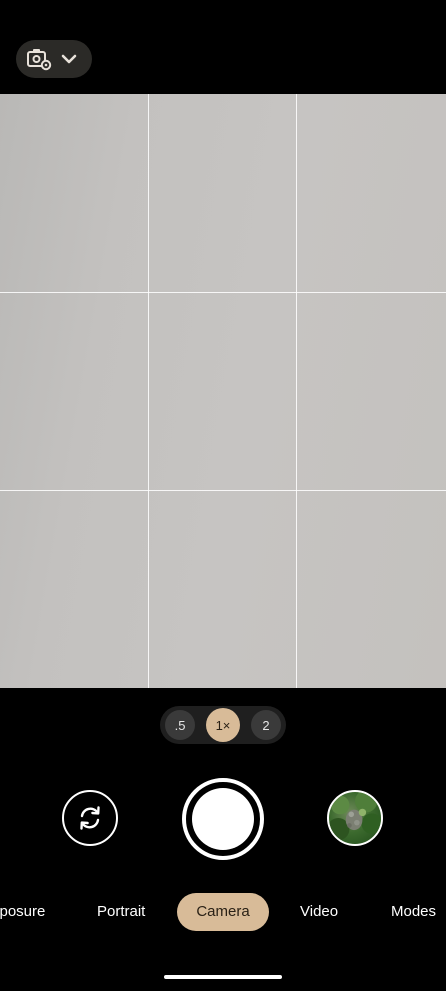  I want to click on photo-preview-image, so click(355, 816).